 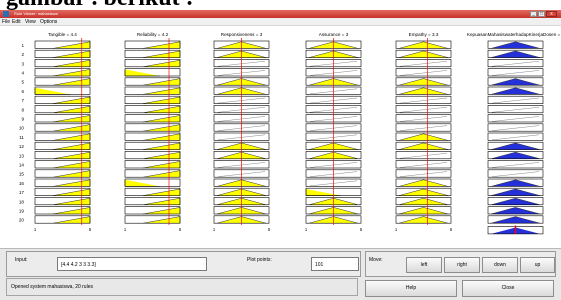 I want to click on minimize-button: _, so click(x=533, y=14).